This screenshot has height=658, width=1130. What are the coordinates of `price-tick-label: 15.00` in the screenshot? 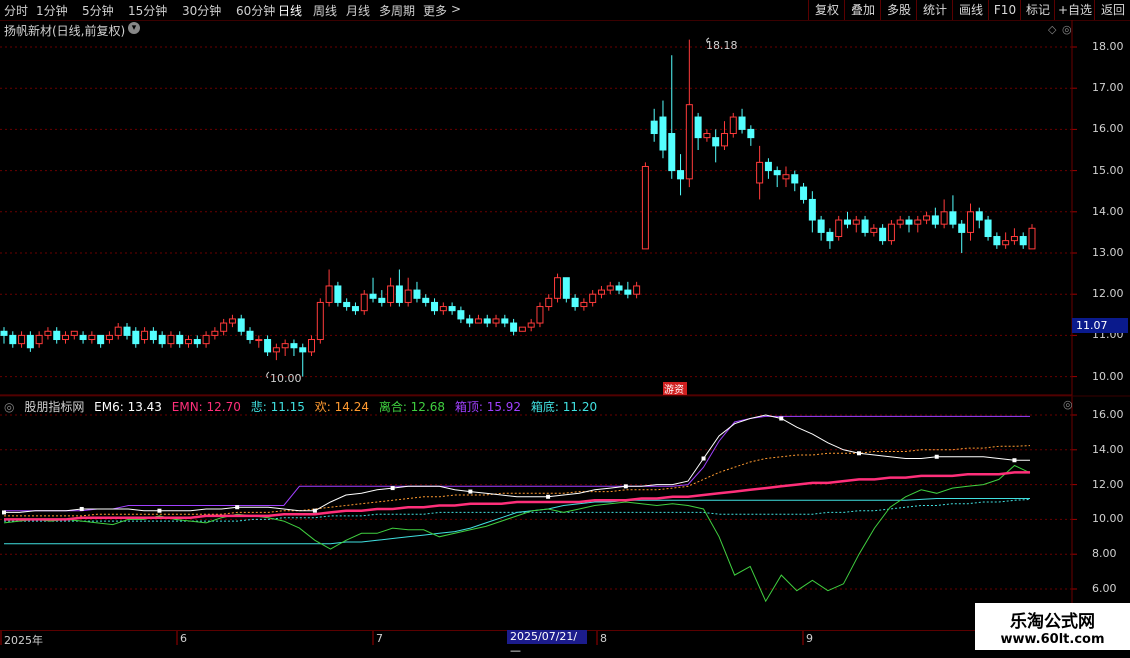 It's located at (1108, 170).